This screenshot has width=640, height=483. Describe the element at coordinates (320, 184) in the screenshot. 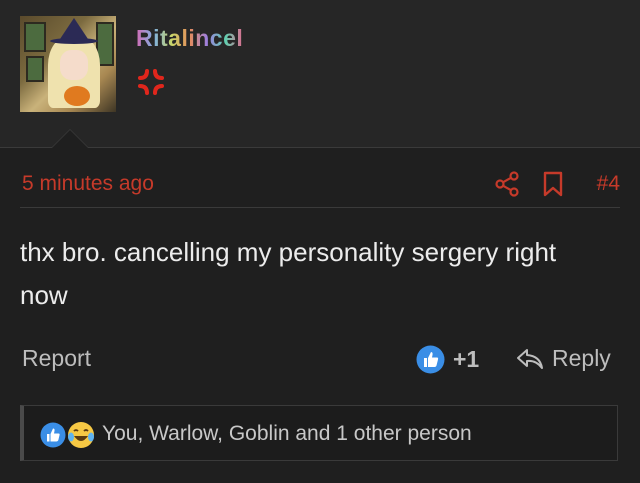

I see `post-meta: 5 minutes ago #4` at that location.